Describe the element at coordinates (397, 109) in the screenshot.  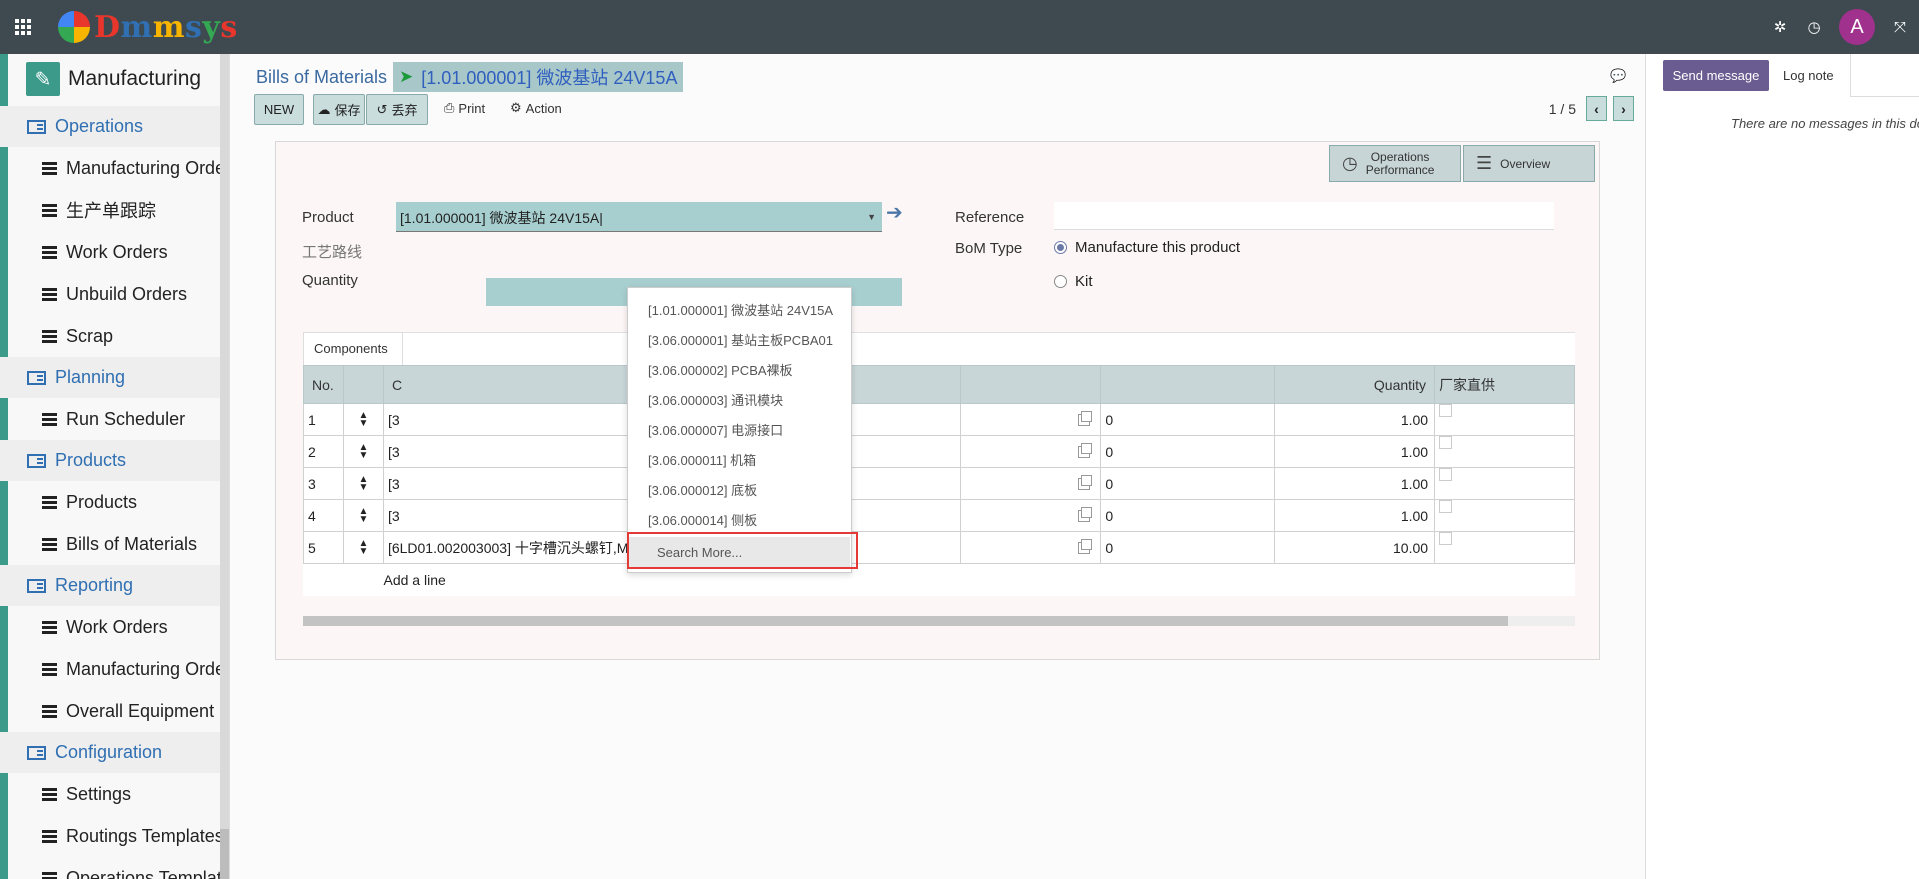
I see `discard-button: ↺ 丢弃` at that location.